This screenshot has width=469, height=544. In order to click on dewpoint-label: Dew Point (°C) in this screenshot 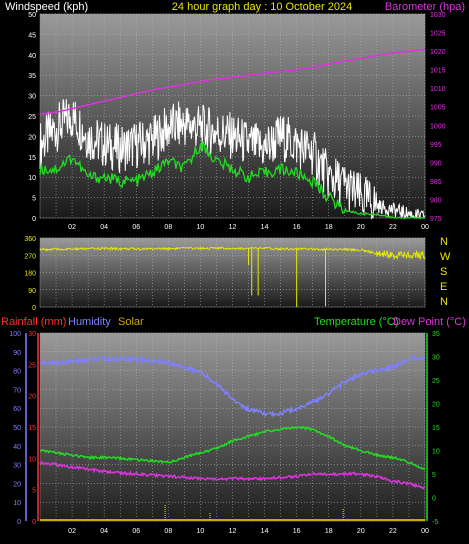, I will do `click(429, 322)`.